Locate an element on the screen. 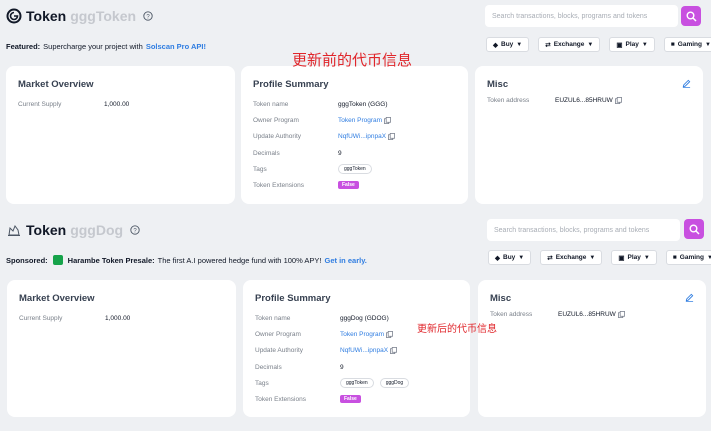 The image size is (711, 431). misc-title: Misc is located at coordinates (498, 84).